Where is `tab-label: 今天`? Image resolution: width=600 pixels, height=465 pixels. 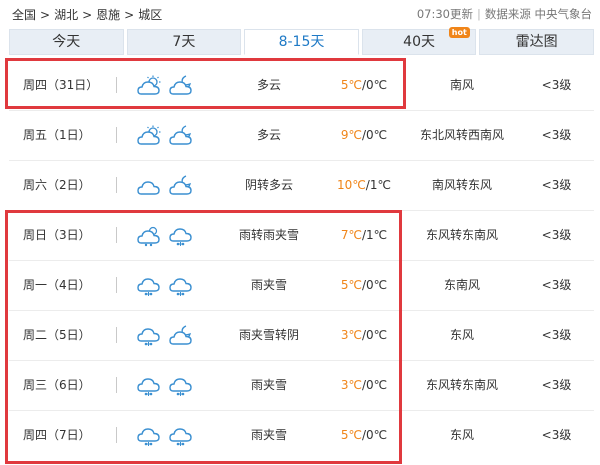
tab-label: 今天 is located at coordinates (66, 42).